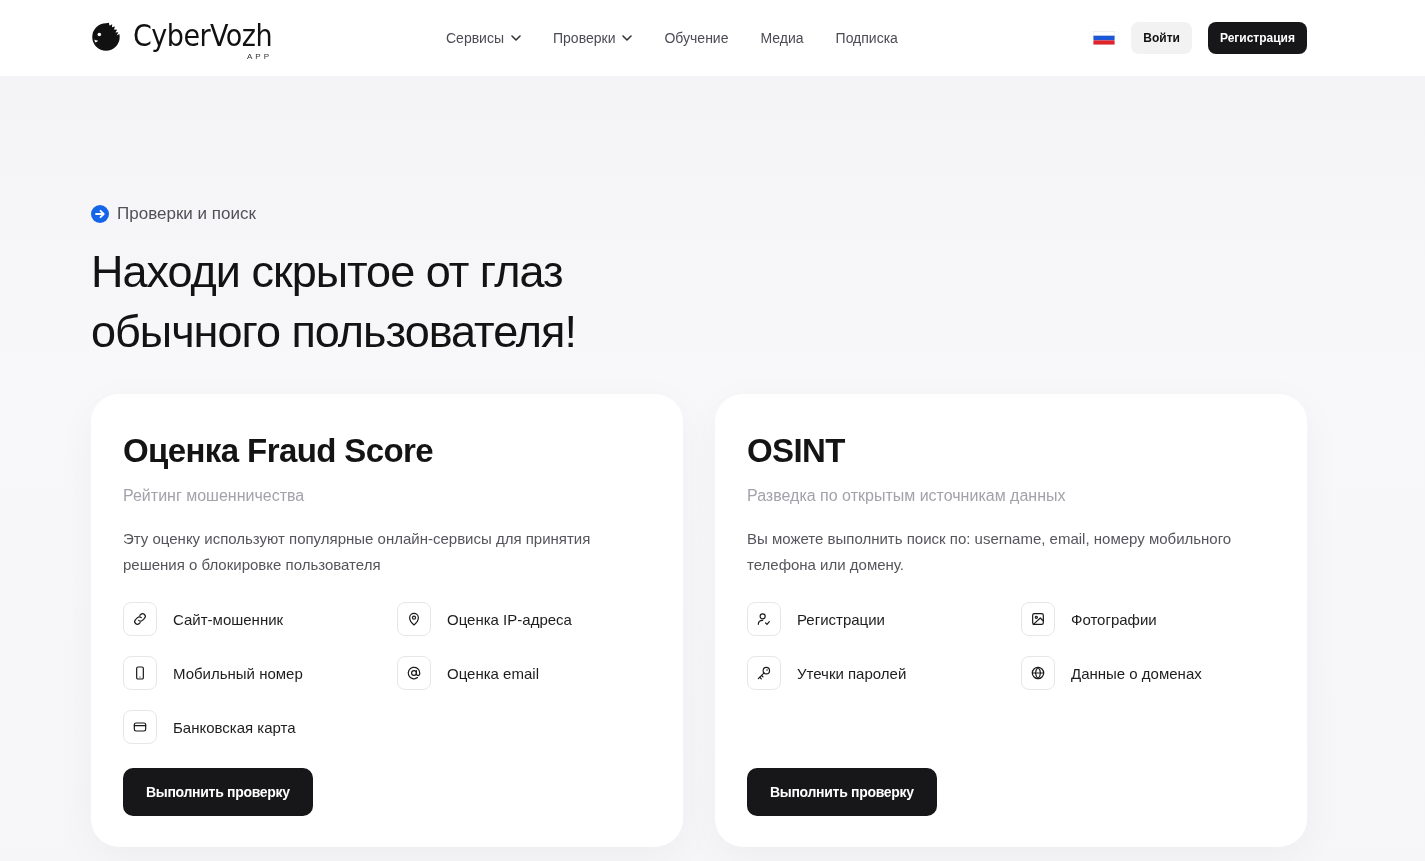 This screenshot has height=861, width=1425. What do you see at coordinates (1038, 673) in the screenshot?
I see `globe-icon` at bounding box center [1038, 673].